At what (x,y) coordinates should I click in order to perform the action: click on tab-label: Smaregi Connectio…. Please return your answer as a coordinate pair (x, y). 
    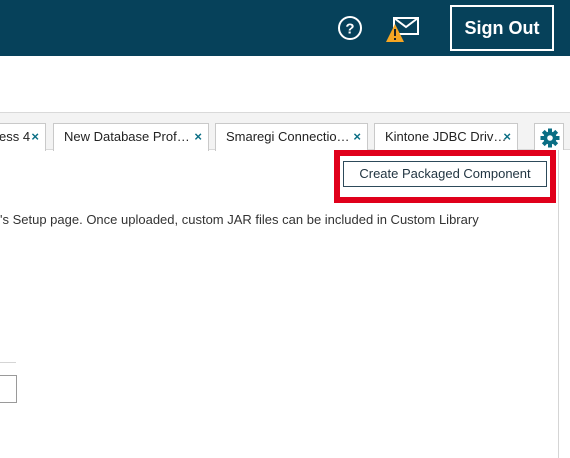
    Looking at the image, I should click on (288, 136).